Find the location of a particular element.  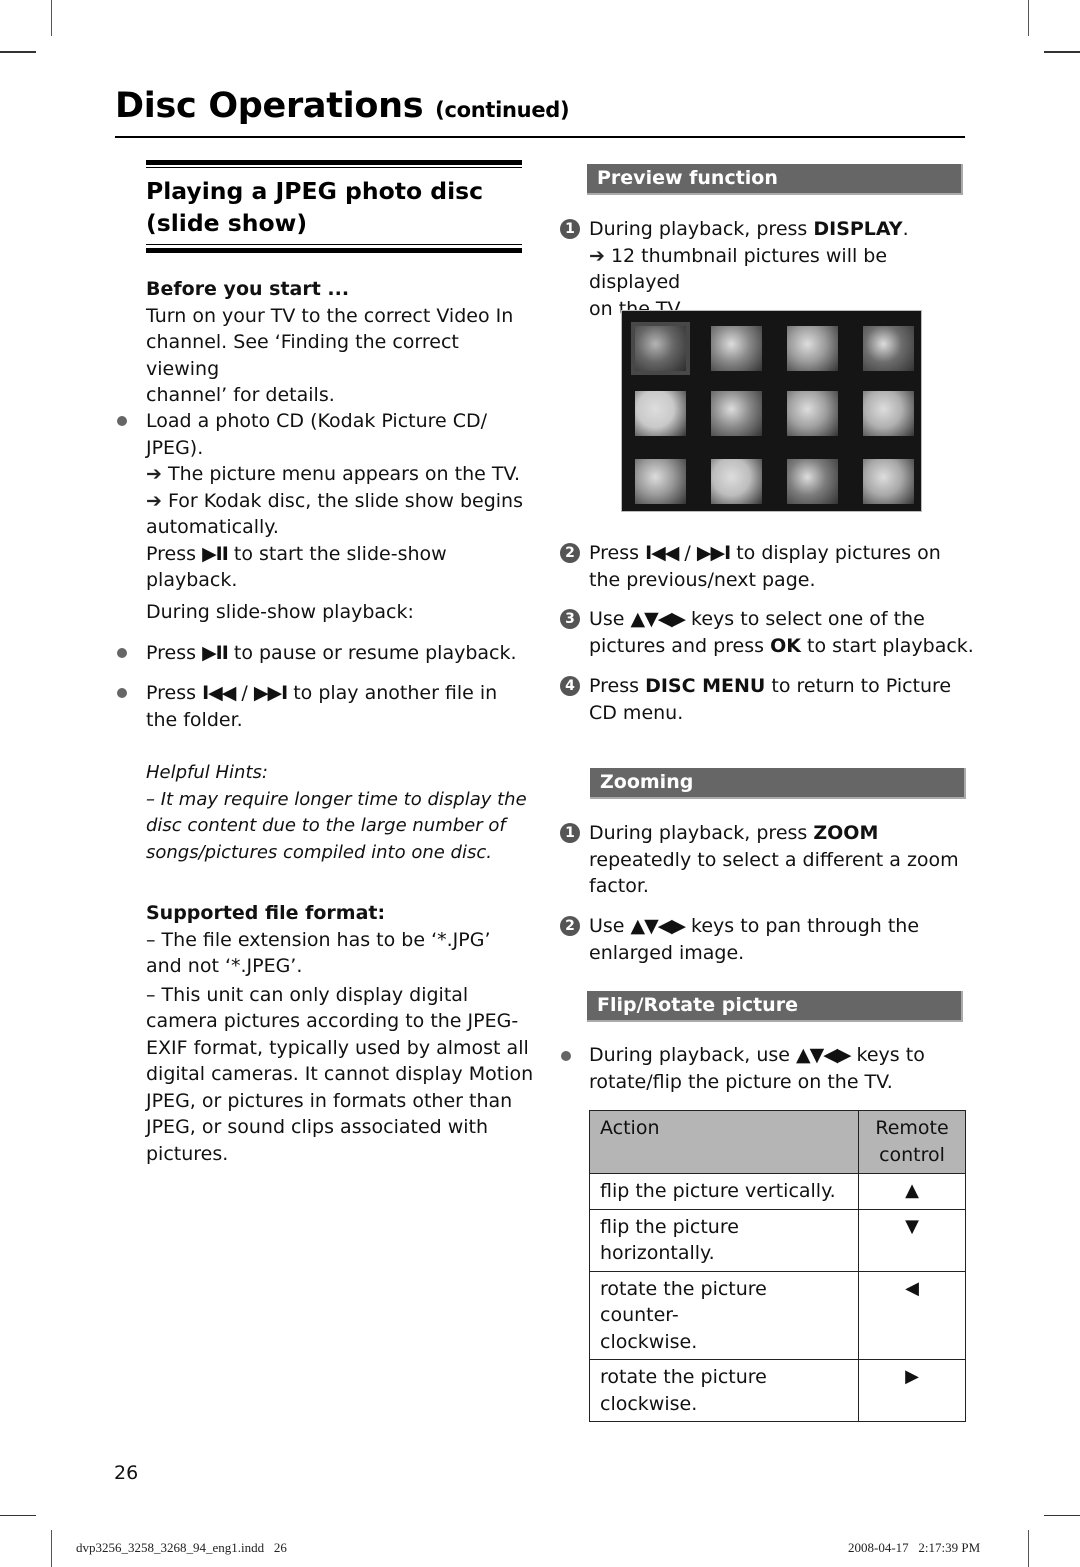

text: Use is located at coordinates (607, 926).